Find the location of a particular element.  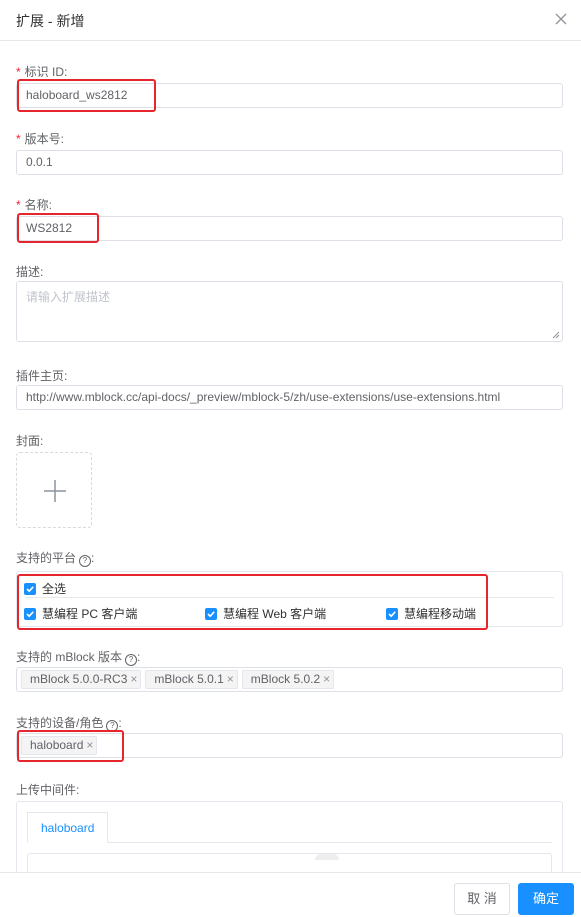

cover-upload is located at coordinates (54, 490).